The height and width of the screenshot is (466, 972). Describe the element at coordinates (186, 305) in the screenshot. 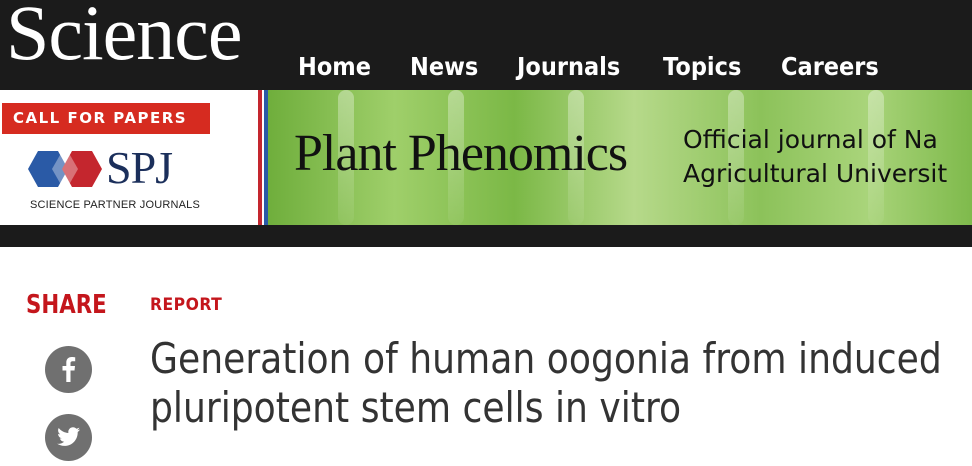

I see `article-type-label: REPORT` at that location.